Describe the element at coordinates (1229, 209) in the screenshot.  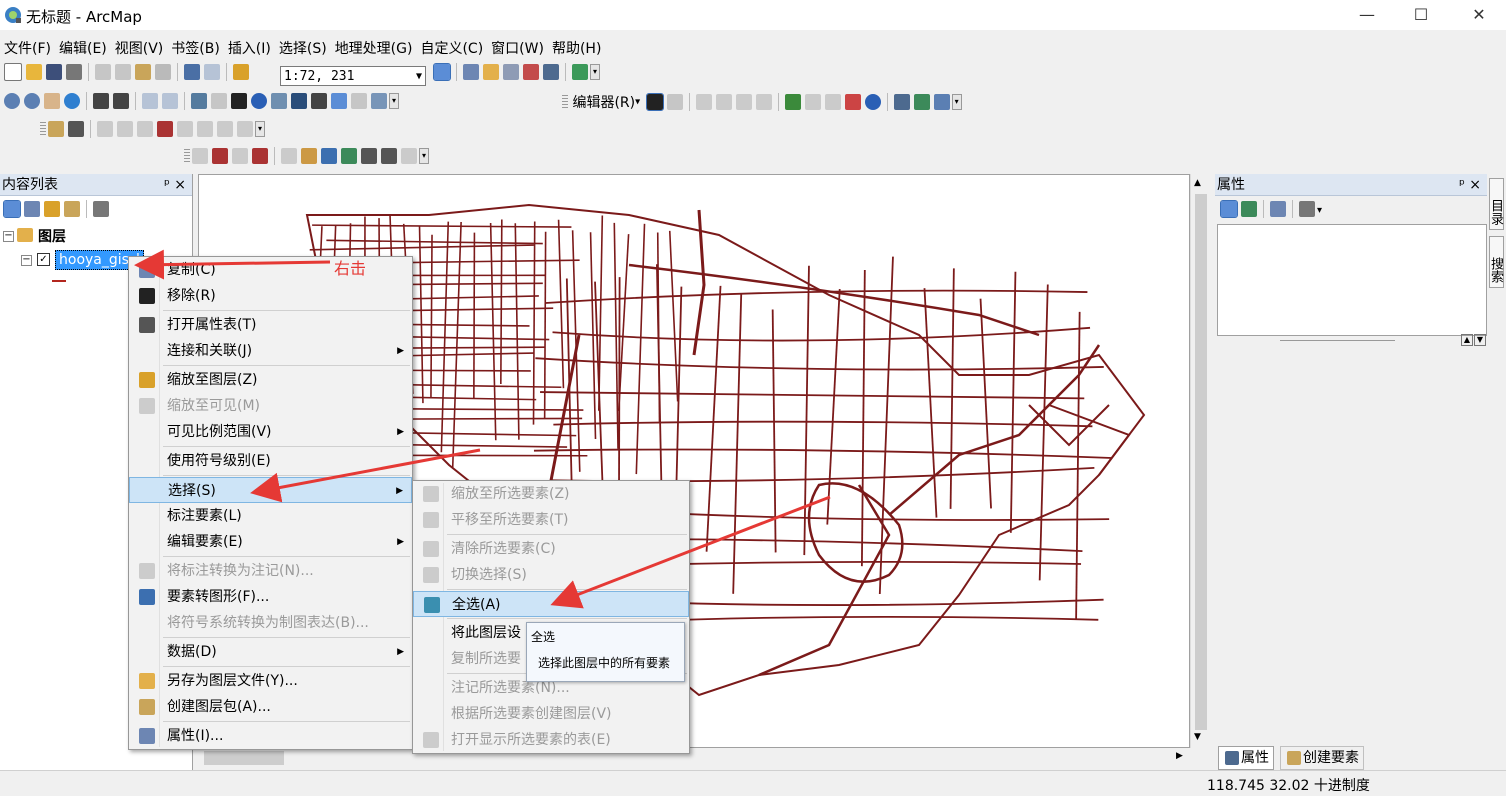
I see `categorized-icon` at that location.